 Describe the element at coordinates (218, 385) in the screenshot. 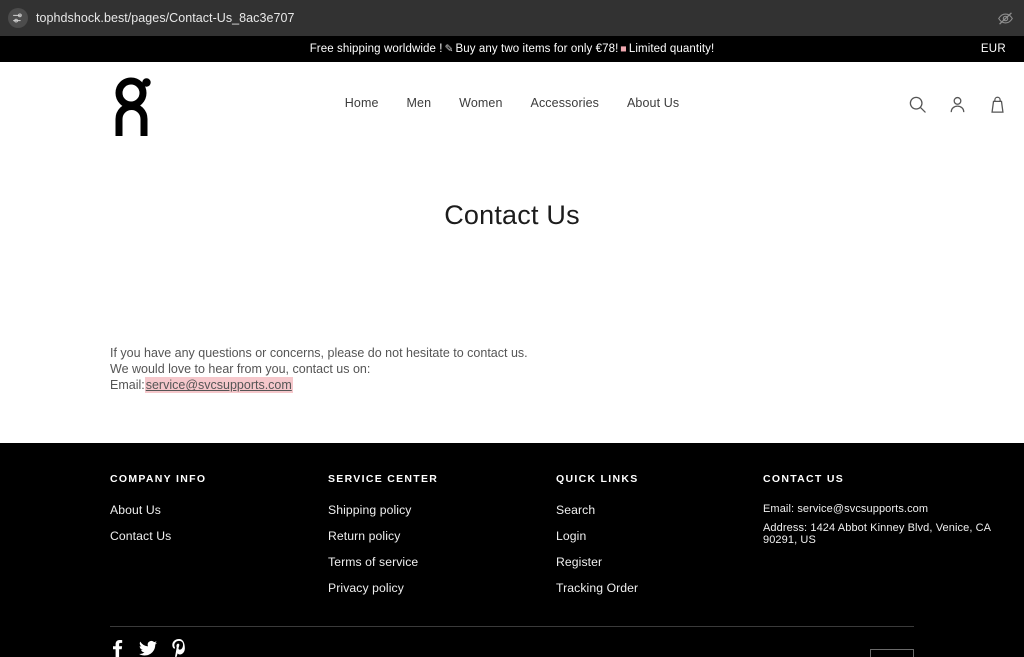

I see `email-link: service@svcsupports.com` at that location.